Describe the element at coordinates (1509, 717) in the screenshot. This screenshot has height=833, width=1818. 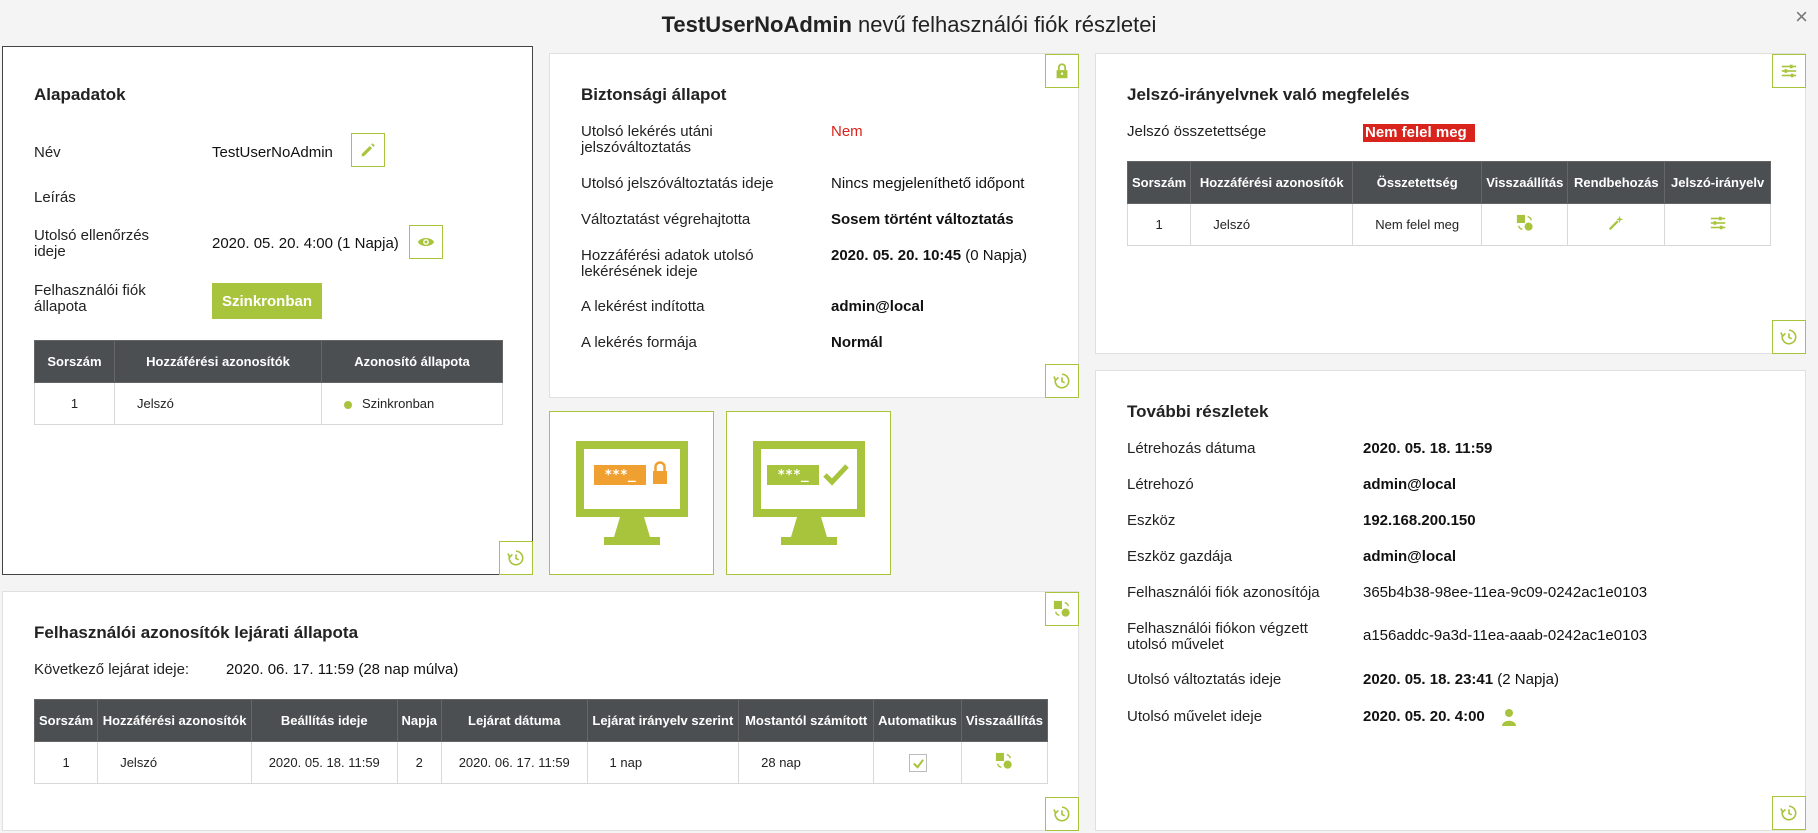
I see `user-icon` at that location.